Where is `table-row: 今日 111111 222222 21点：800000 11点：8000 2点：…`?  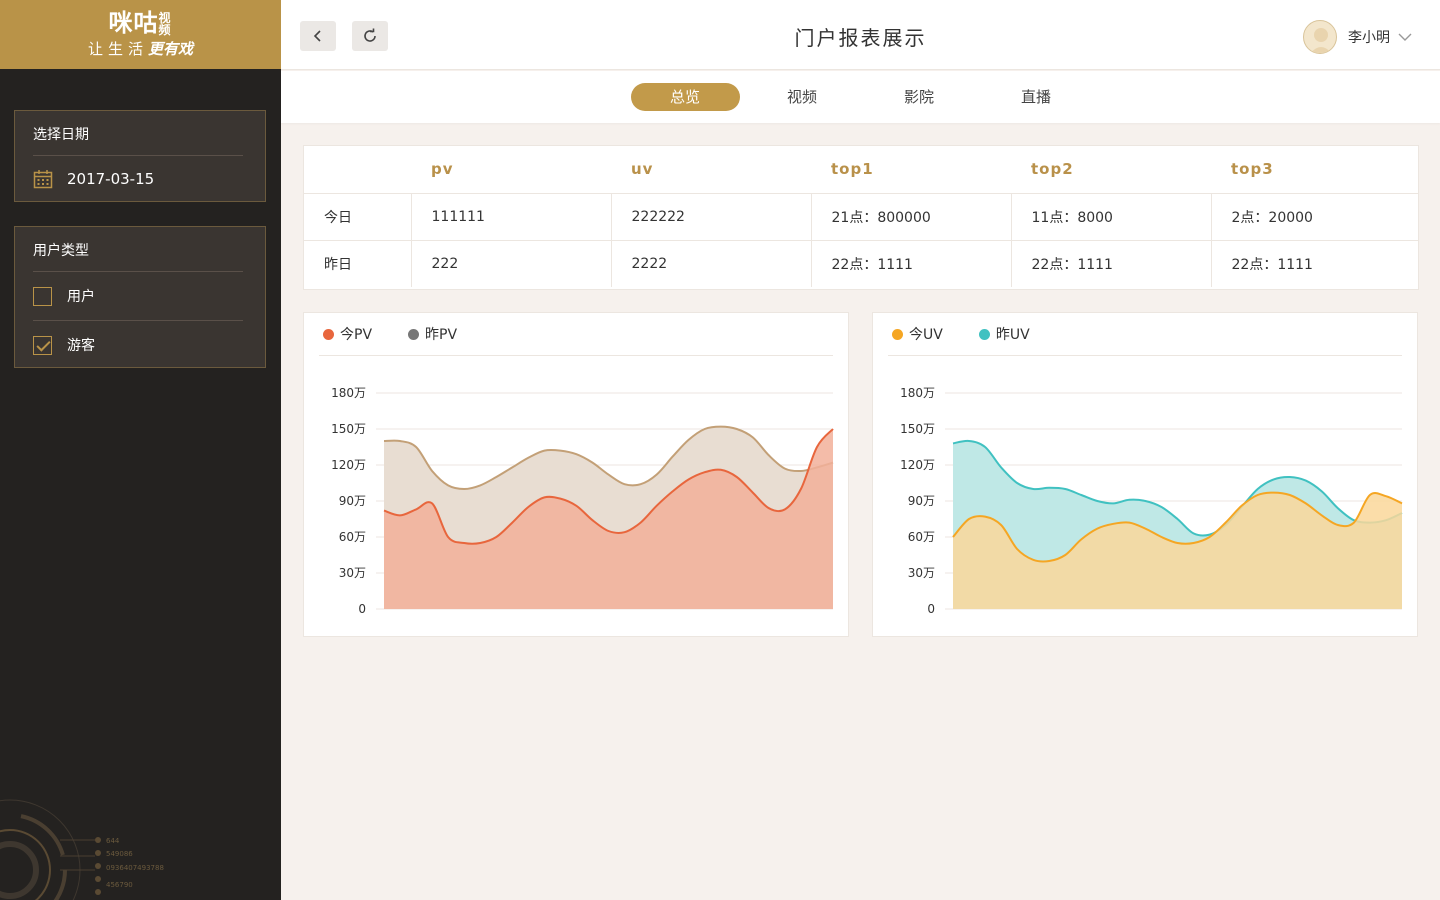 table-row: 今日 111111 222222 21点：800000 11点：8000 2点：… is located at coordinates (861, 217).